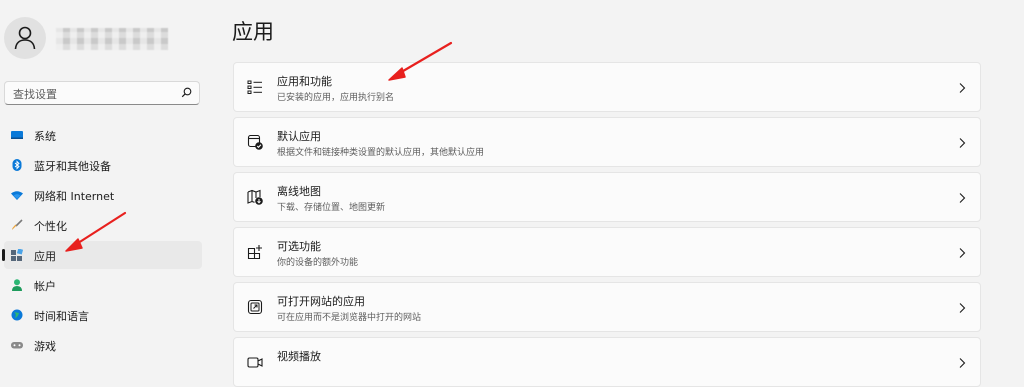 The width and height of the screenshot is (1024, 387). I want to click on sidebar-item-gaming: 游戏, so click(103, 345).